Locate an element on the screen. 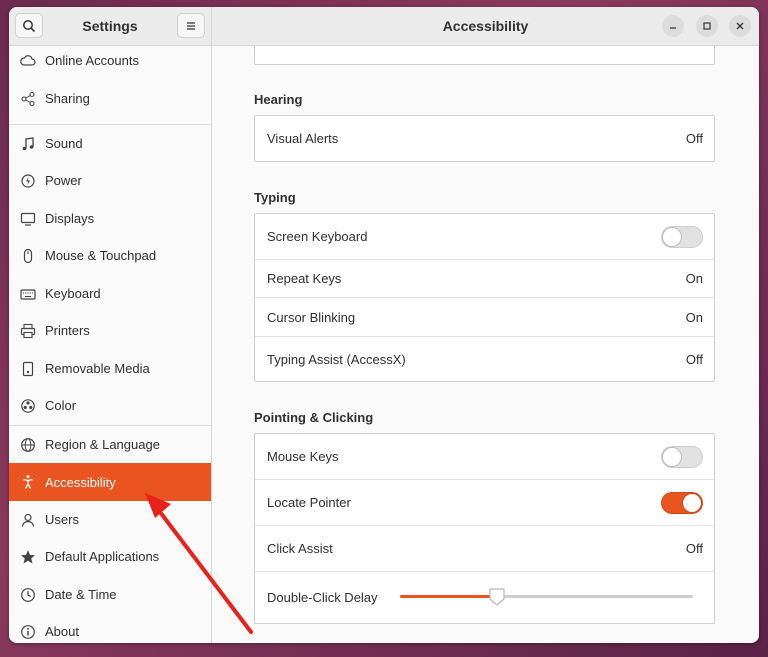 The height and width of the screenshot is (657, 768). sidebar-item-label: Online Accounts is located at coordinates (92, 60).